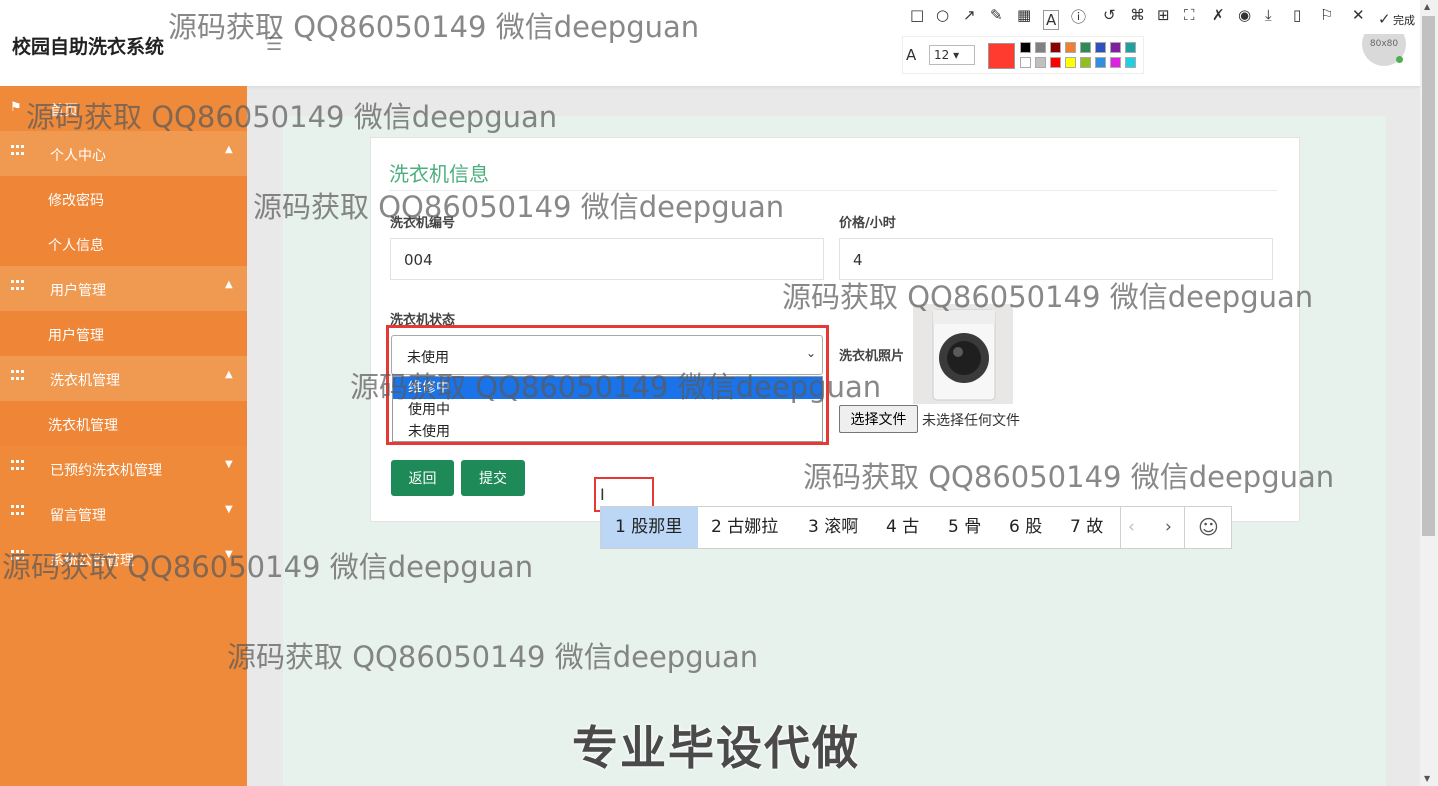 The image size is (1438, 786). Describe the element at coordinates (76, 246) in the screenshot. I see `sidebar-item-label: 个人信息` at that location.